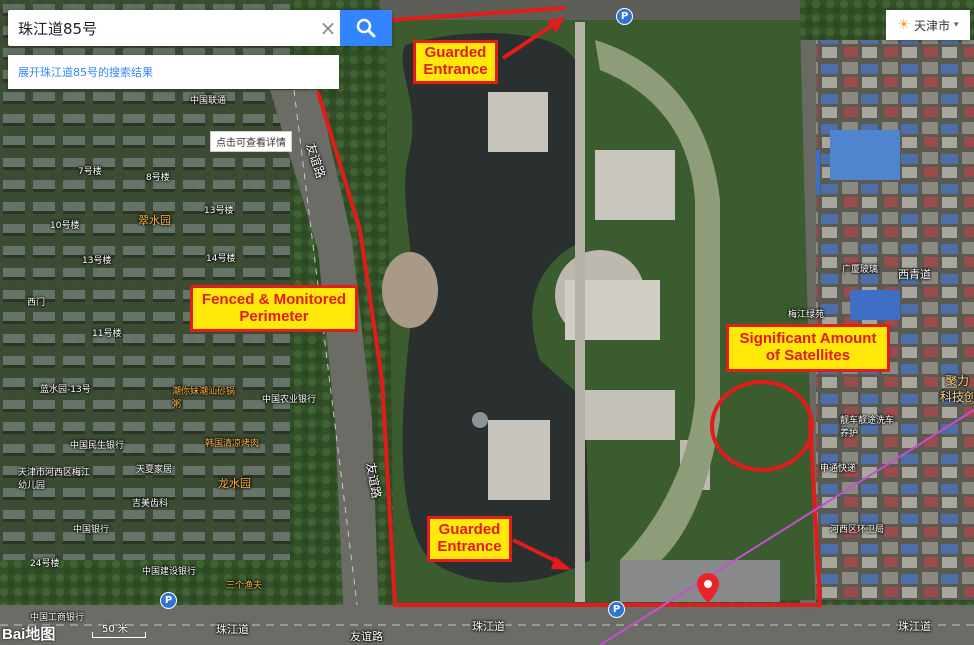  Describe the element at coordinates (870, 426) in the screenshot. I see `map-label: 靓车靓途洗车养护` at that location.